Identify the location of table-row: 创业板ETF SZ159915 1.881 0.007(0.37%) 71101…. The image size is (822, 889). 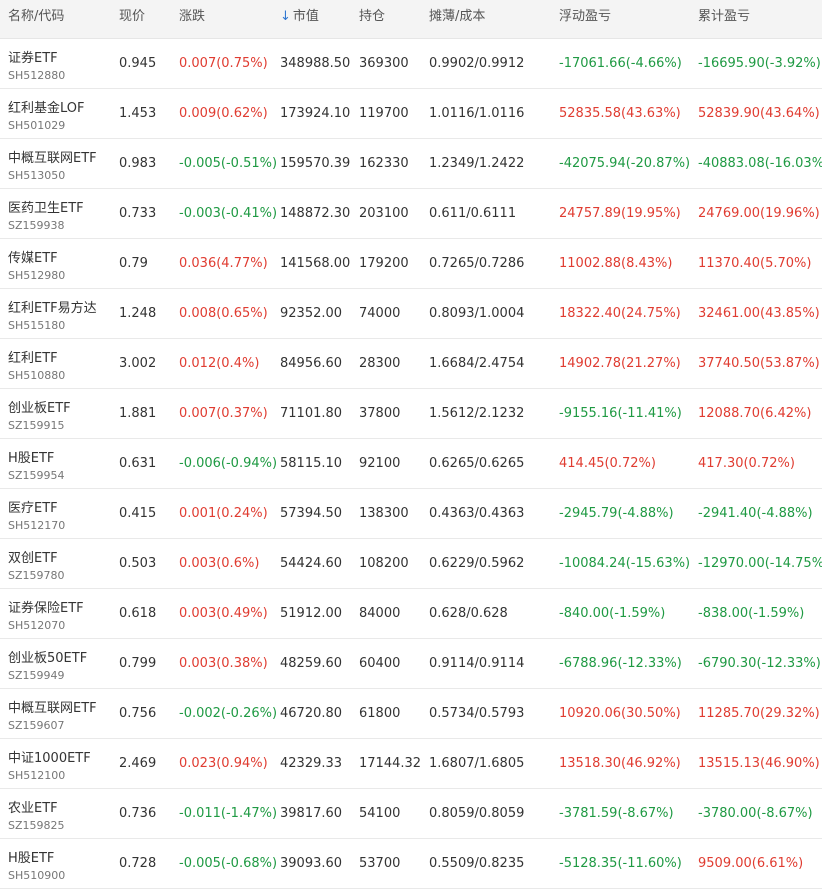
(411, 414).